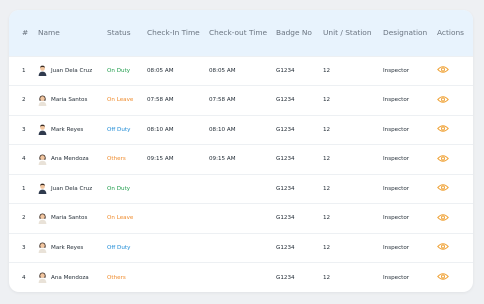  I want to click on check-in-time: 08:10 AM, so click(160, 129).